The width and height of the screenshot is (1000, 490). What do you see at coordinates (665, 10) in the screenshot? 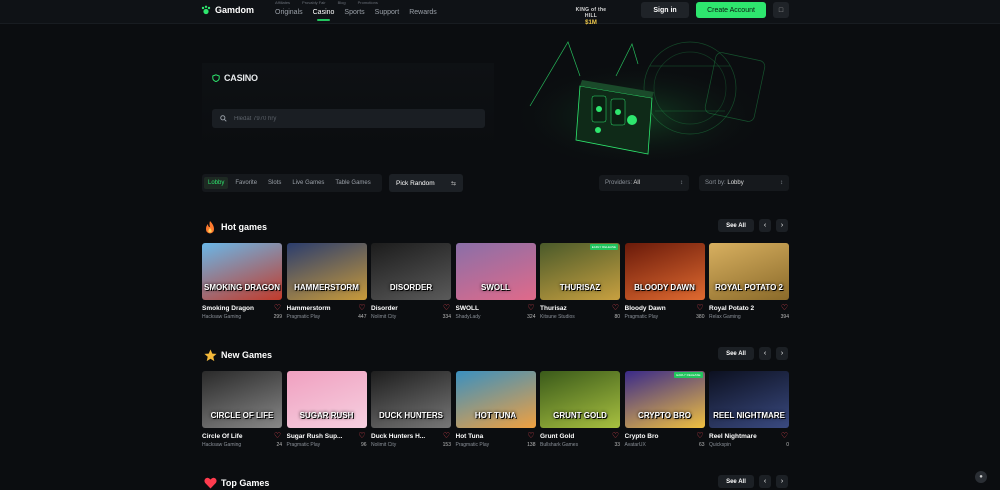
I see `sign-in-button: Sign in` at bounding box center [665, 10].